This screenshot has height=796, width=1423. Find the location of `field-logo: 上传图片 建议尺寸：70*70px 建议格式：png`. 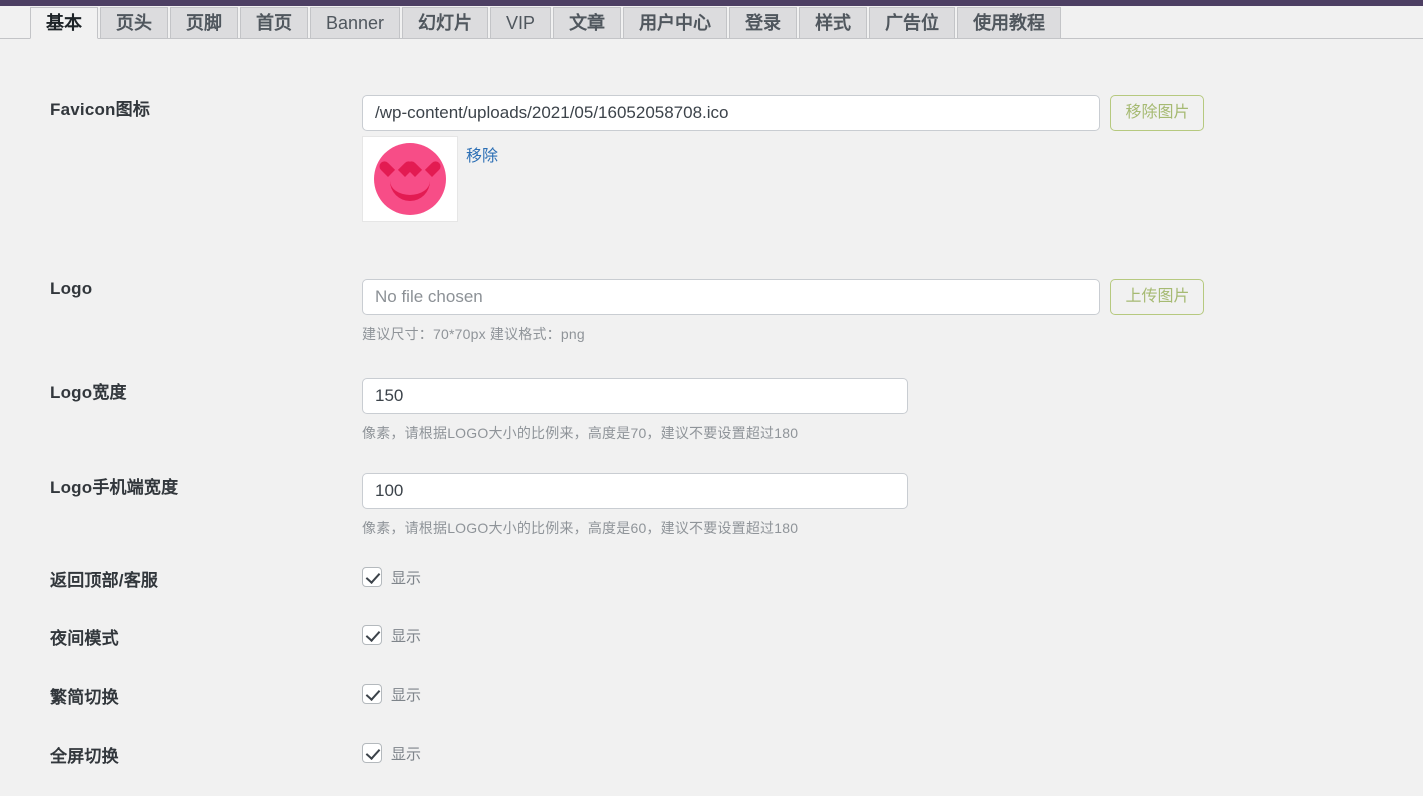

field-logo: 上传图片 建议尺寸：70*70px 建议格式：png is located at coordinates (783, 311).